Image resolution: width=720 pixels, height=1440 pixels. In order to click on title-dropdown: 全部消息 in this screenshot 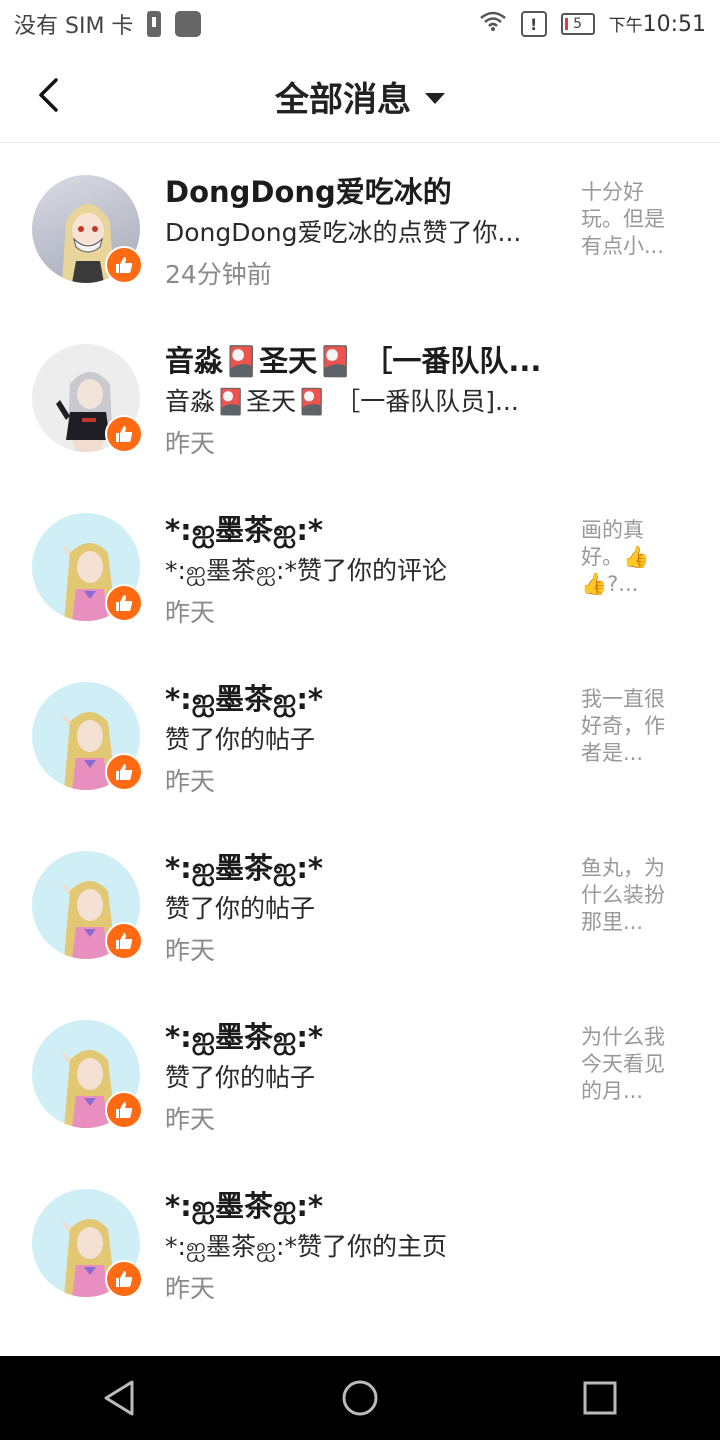, I will do `click(360, 96)`.